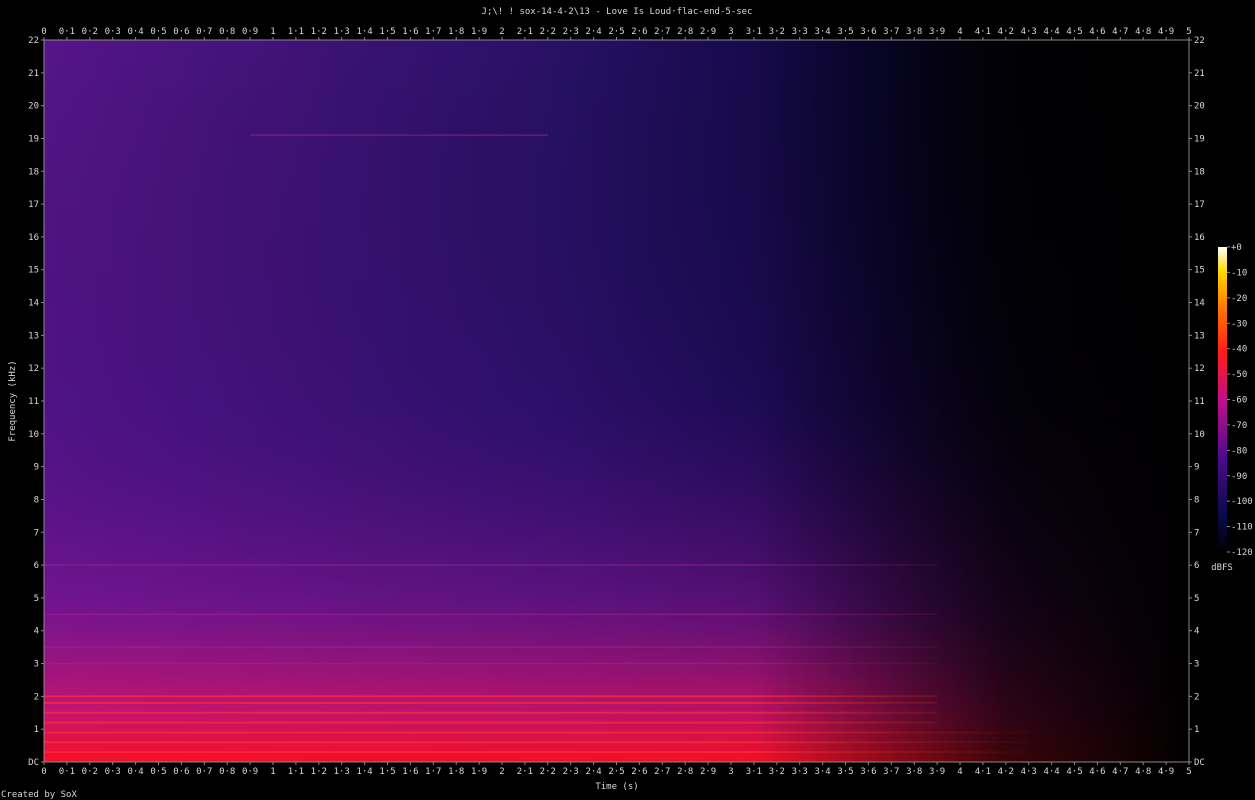  Describe the element at coordinates (342, 32) in the screenshot. I see `x-tick-label-top: 1·3` at that location.